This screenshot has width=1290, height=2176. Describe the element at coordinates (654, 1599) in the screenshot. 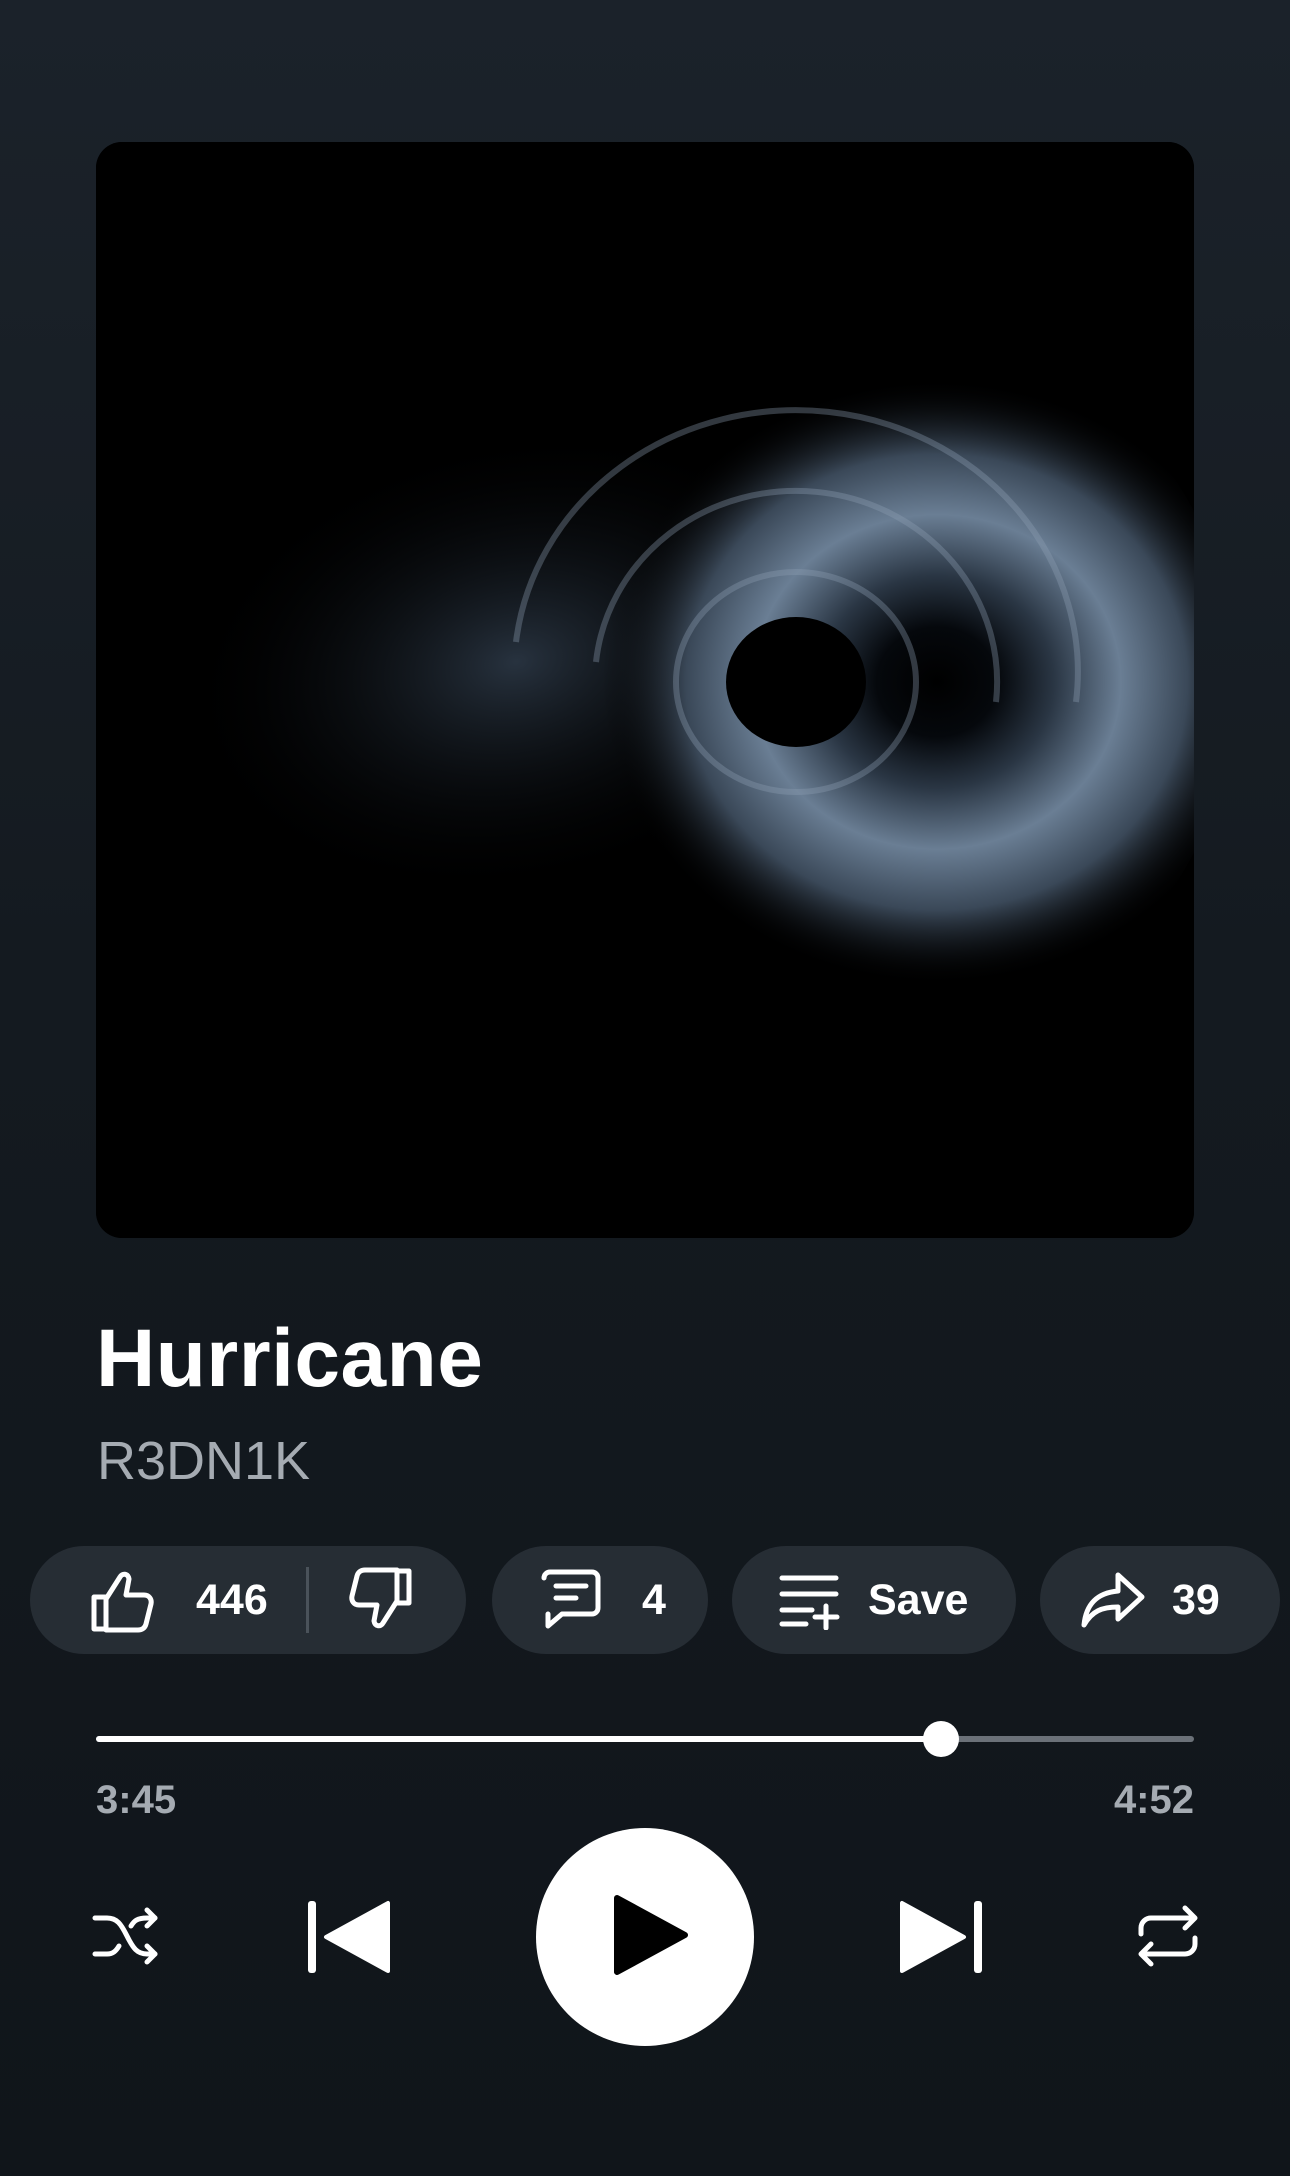

I see `comment-count: 4` at that location.